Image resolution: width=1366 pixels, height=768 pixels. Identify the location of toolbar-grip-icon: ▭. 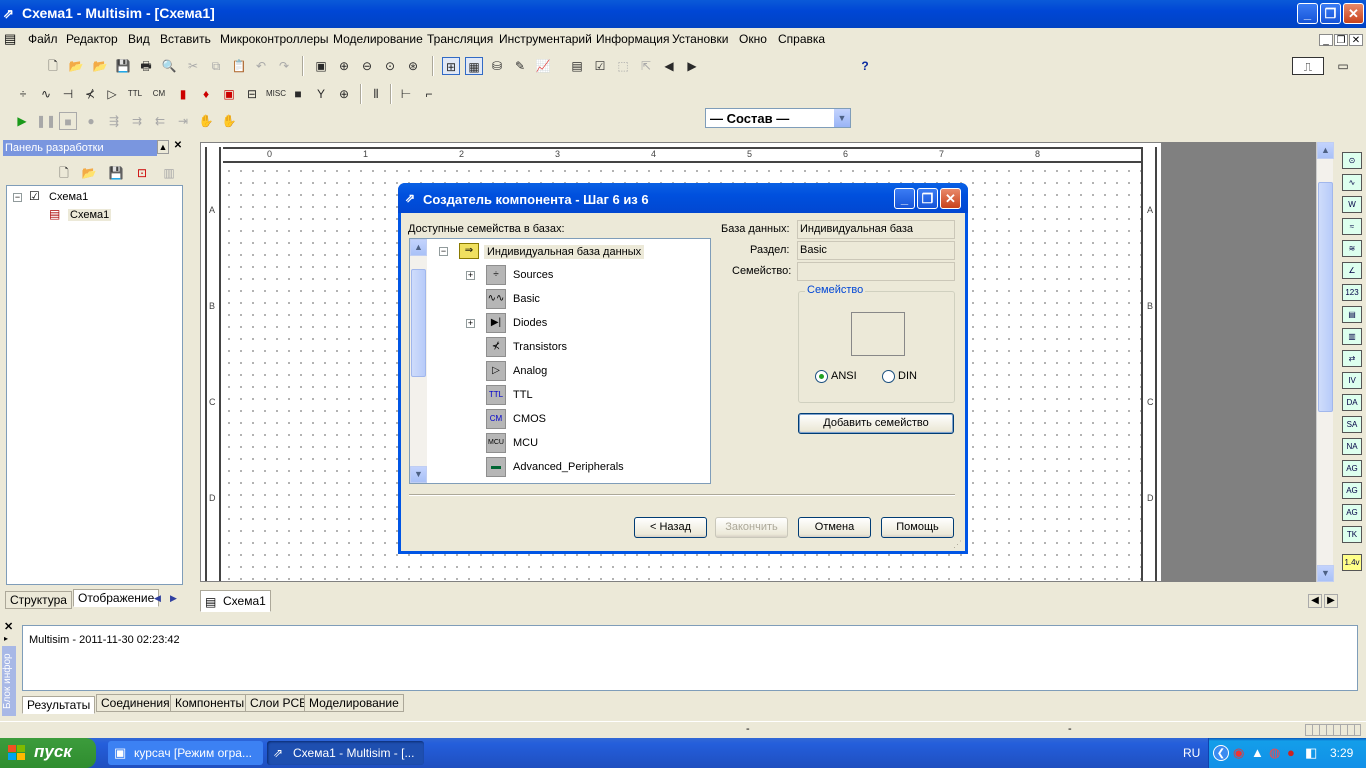
(1343, 66).